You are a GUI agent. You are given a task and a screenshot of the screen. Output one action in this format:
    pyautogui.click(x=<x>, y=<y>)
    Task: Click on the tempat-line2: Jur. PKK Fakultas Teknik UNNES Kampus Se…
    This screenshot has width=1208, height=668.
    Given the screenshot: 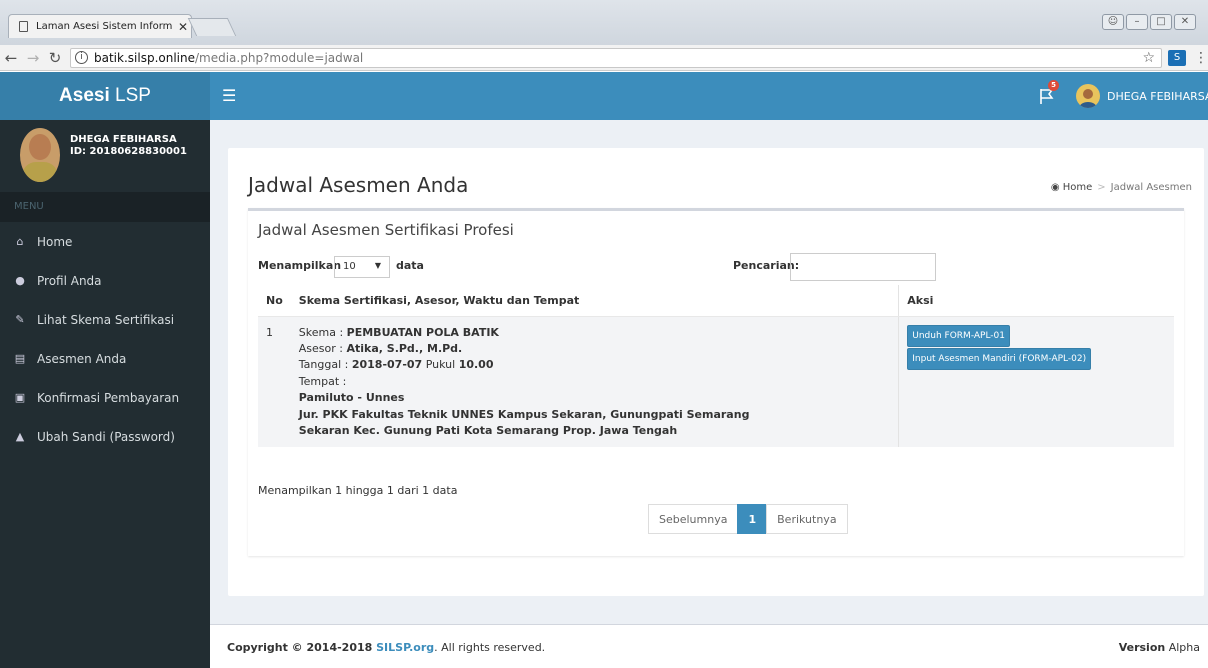 What is the action you would take?
    pyautogui.click(x=524, y=414)
    